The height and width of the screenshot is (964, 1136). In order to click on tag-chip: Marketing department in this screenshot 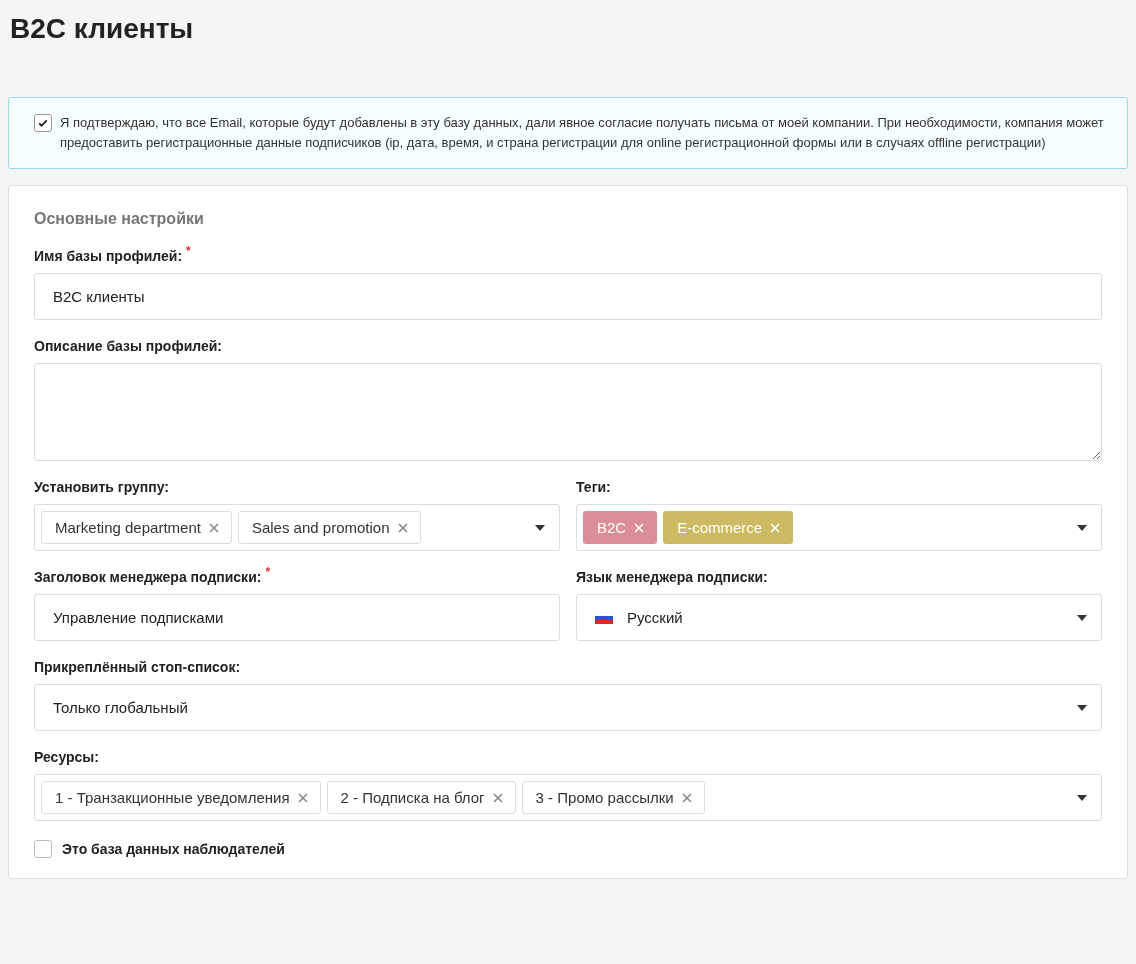, I will do `click(136, 527)`.